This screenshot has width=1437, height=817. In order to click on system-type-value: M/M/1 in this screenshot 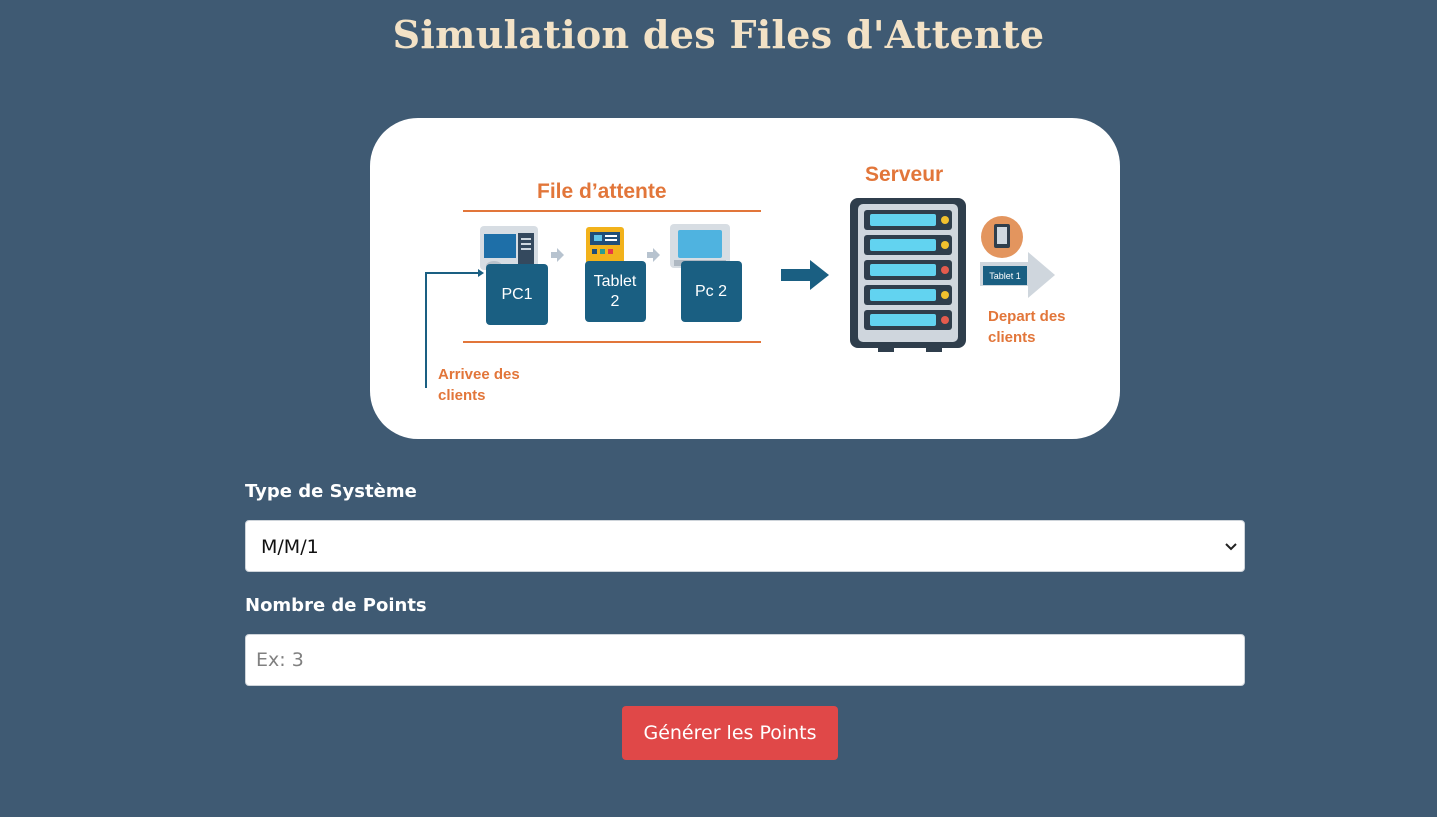, I will do `click(290, 547)`.